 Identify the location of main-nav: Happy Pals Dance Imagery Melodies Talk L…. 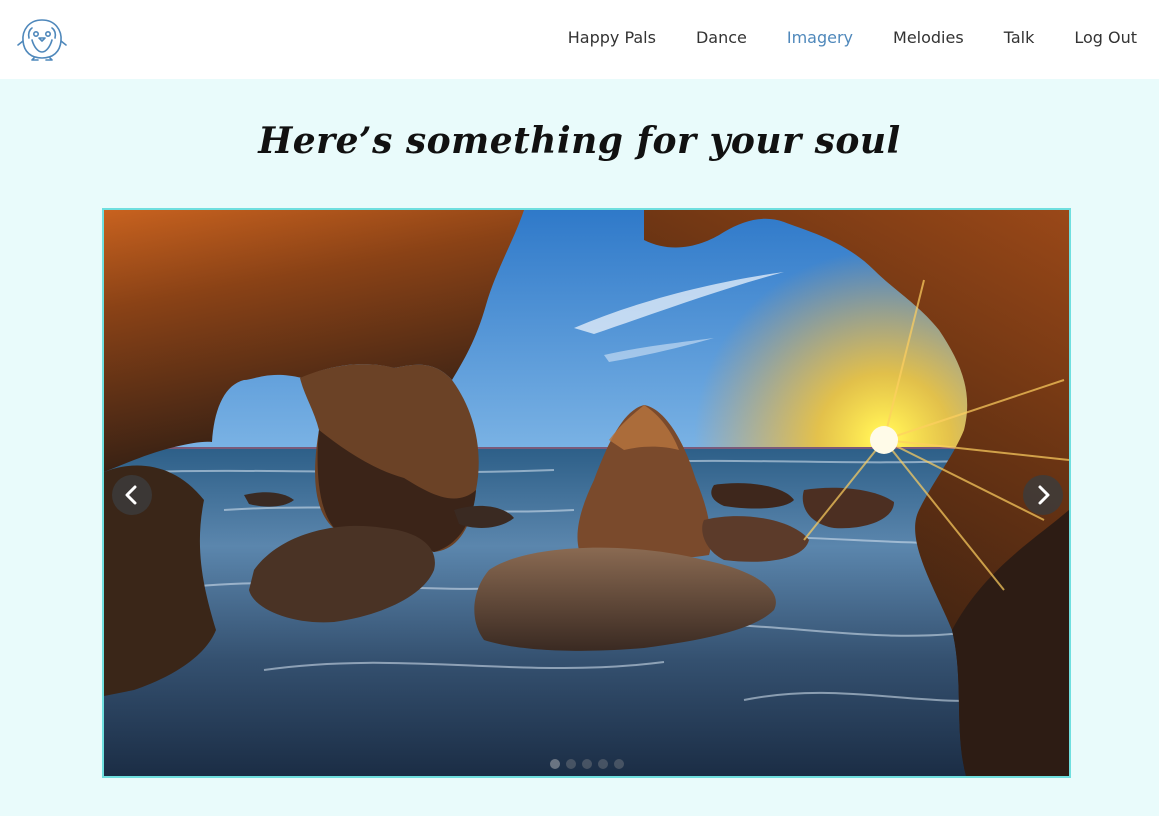
(832, 38).